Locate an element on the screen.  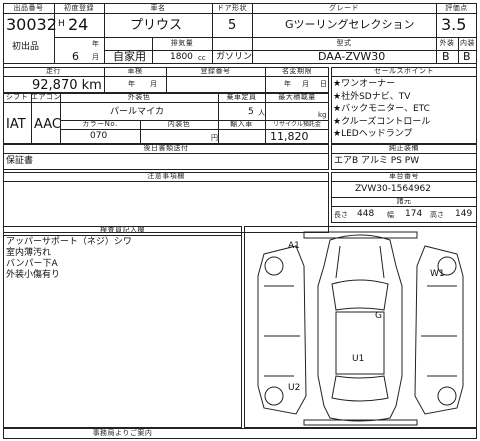
sales-points-label: セールスポイント is located at coordinates (404, 71).